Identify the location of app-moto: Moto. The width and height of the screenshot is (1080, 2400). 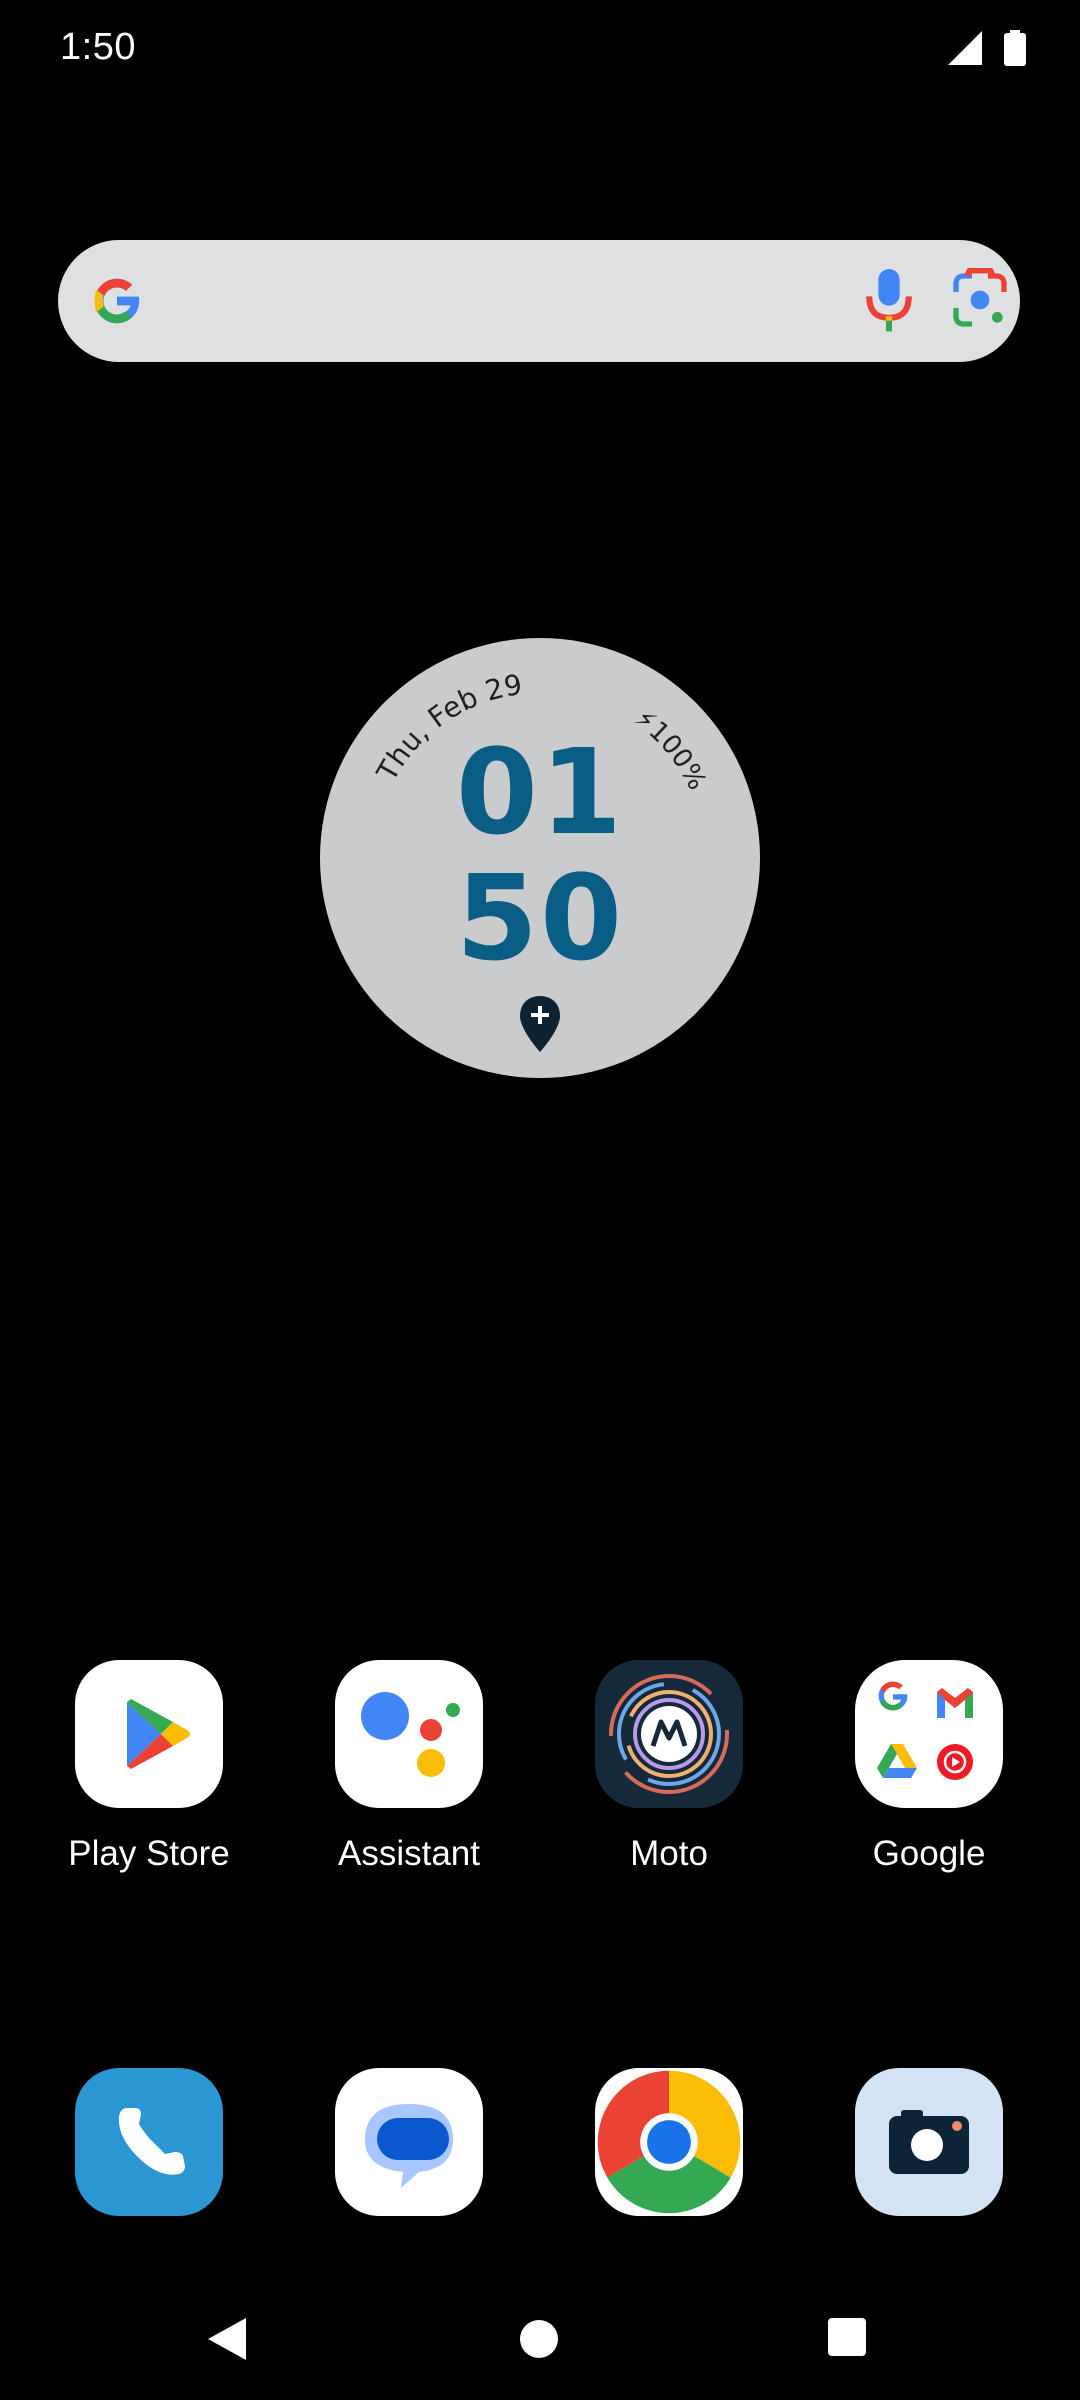
(669, 1767).